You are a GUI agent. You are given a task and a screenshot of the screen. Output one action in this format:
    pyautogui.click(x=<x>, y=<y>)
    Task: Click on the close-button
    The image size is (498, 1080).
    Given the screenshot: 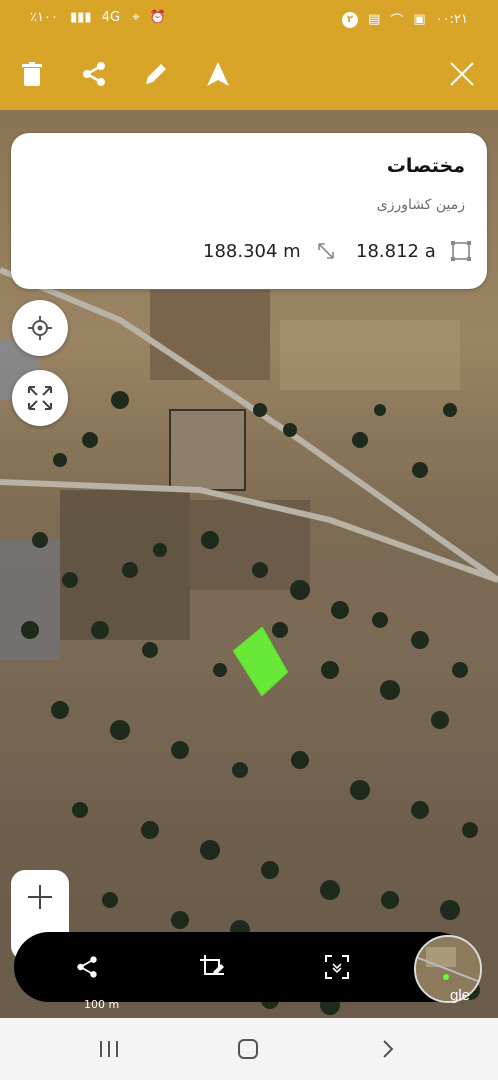 What is the action you would take?
    pyautogui.click(x=462, y=74)
    